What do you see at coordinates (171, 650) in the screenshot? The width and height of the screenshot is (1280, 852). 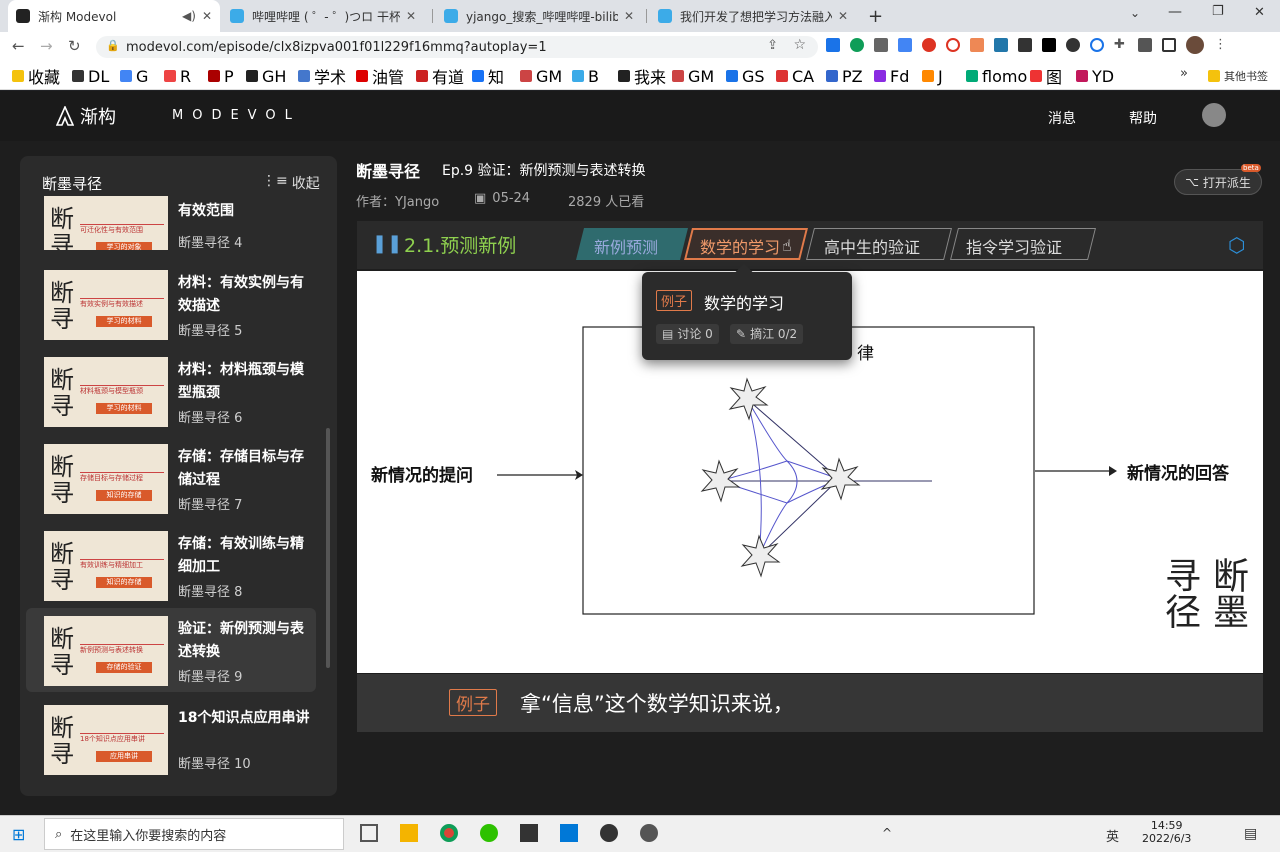 I see `episode-item: 断寻 新例预测与表述转换 存储的验证 验证：新例预测与表述转换 断墨寻径 9` at bounding box center [171, 650].